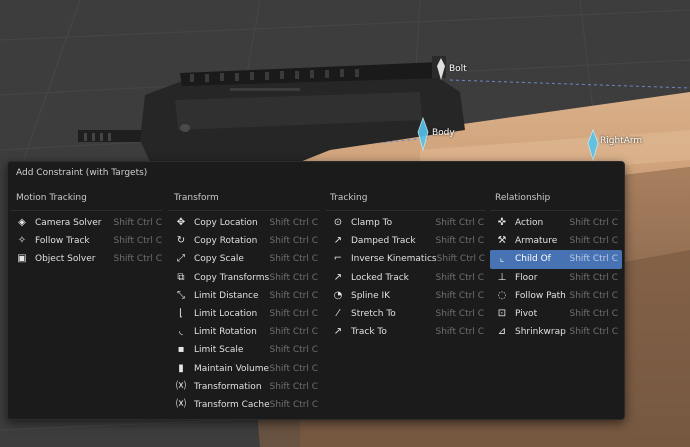 The image size is (690, 447). Describe the element at coordinates (338, 259) in the screenshot. I see `inverse-kinematics-icon: ⌐` at that location.